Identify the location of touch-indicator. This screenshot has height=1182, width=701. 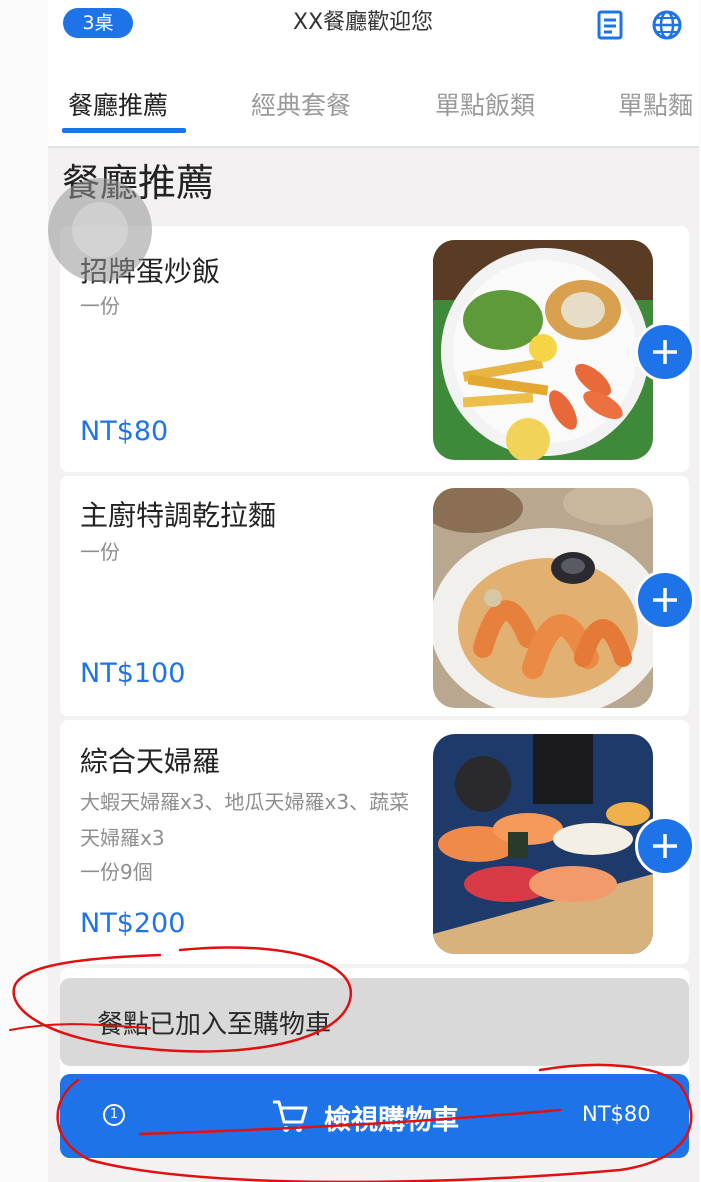
(100, 230).